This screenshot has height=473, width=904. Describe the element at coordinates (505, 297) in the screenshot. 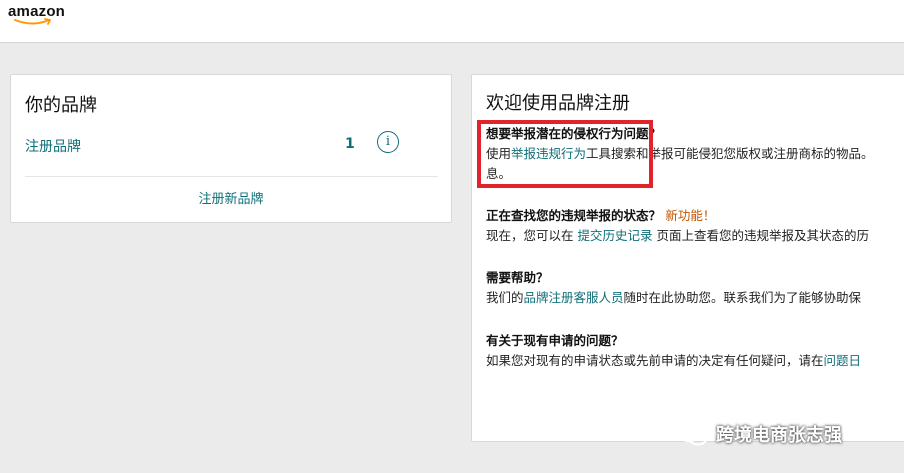

I see `body-text: 我们的` at that location.